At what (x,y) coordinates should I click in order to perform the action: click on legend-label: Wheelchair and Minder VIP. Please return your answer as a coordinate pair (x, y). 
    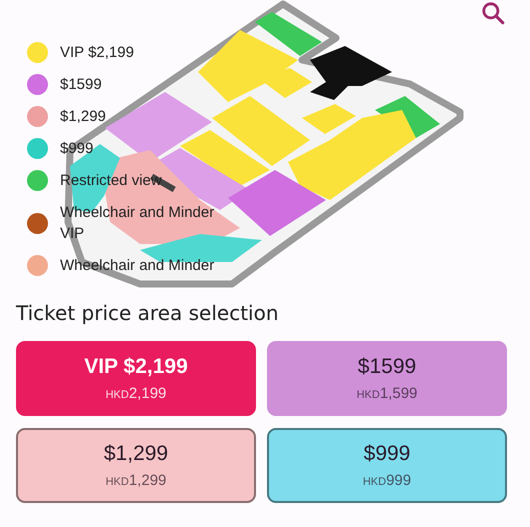
    Looking at the image, I should click on (138, 223).